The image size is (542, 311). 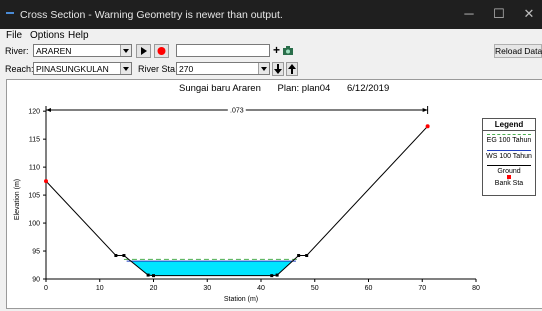 What do you see at coordinates (509, 134) in the screenshot?
I see `legend-eg-line` at bounding box center [509, 134].